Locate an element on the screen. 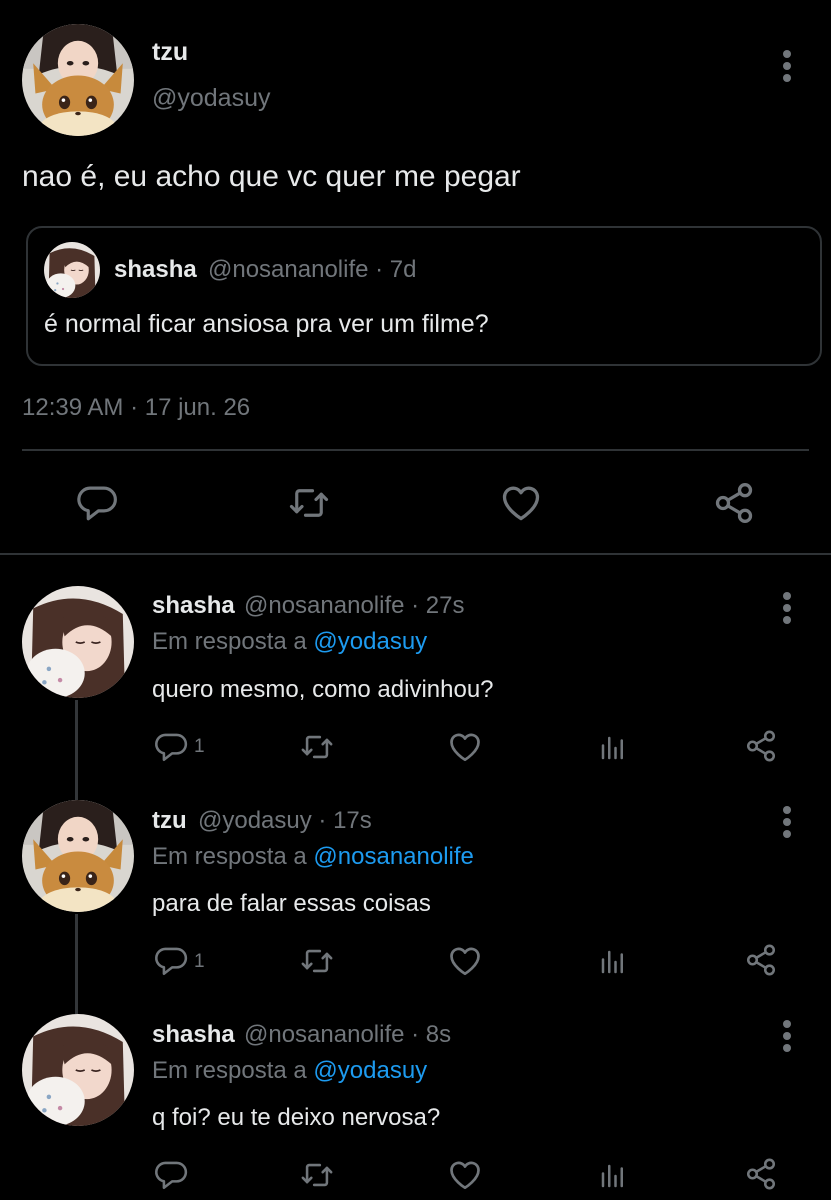 The image size is (831, 1200). tweet-text: nao é, eu acho que vc quer me pegar is located at coordinates (271, 176).